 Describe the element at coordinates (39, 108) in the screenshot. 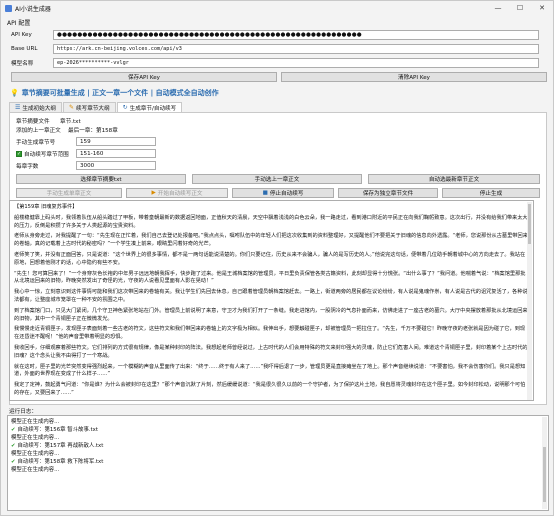

I see `tab-label: 生成初始大纲` at that location.